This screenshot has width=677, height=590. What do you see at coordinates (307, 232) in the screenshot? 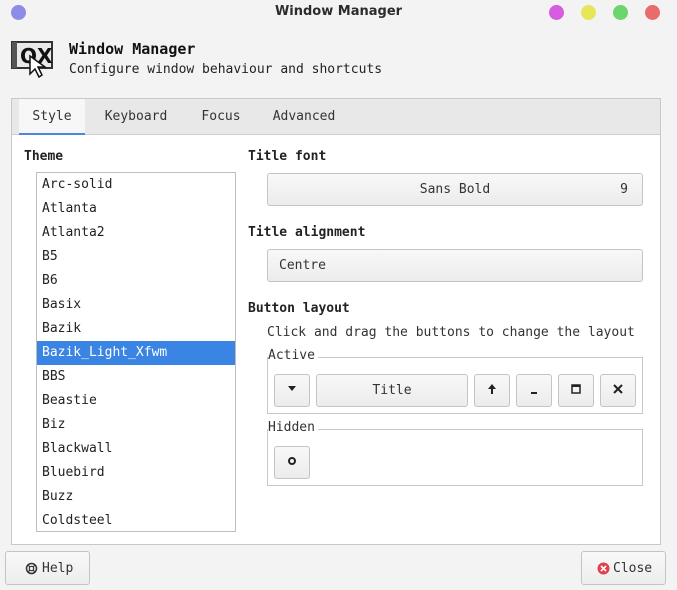
I see `title-alignment-label: Title alignment` at bounding box center [307, 232].